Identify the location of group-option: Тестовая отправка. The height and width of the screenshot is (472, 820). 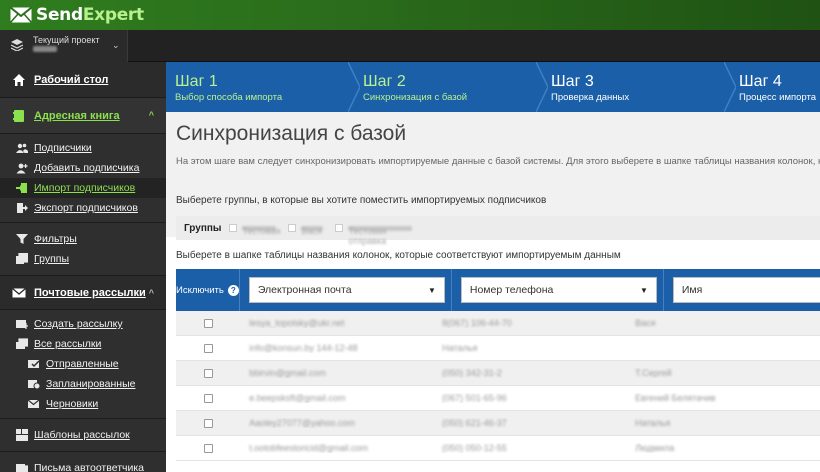
(374, 235).